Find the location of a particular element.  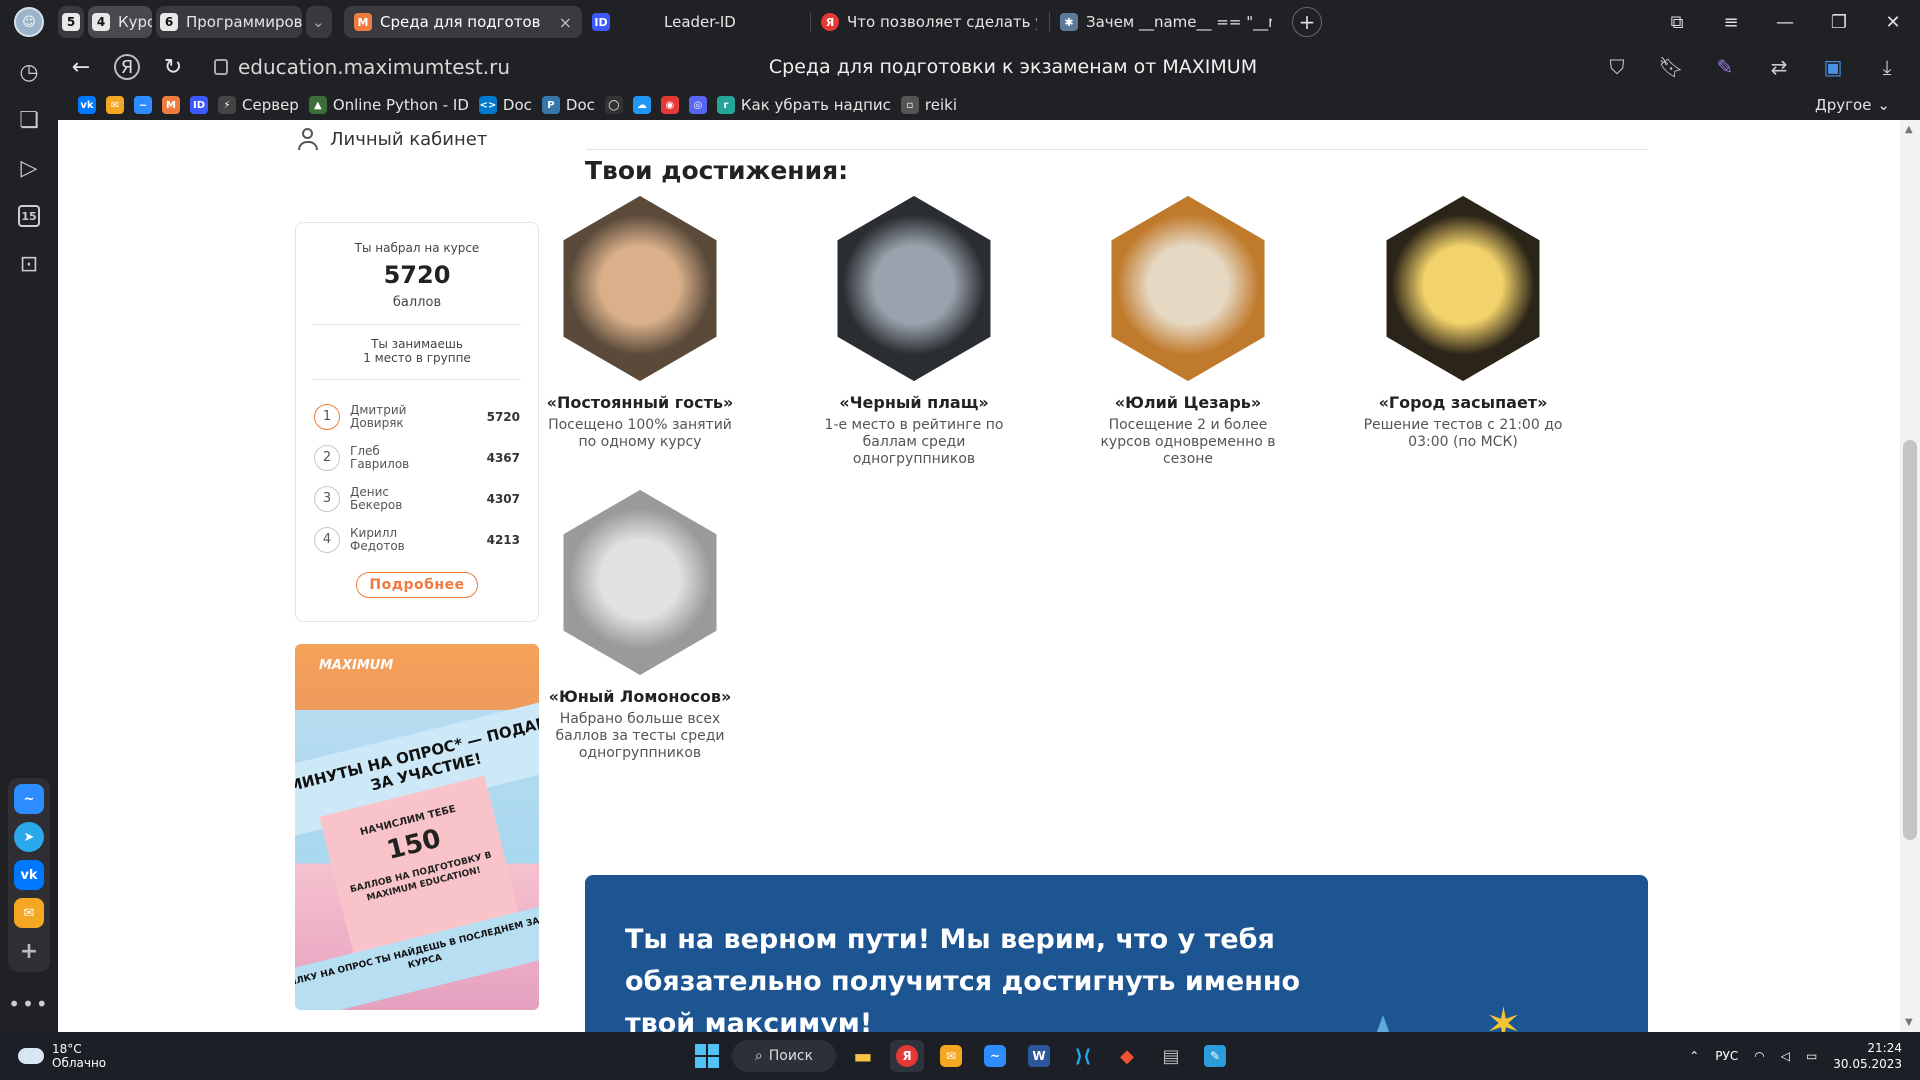

new-tab-button: + is located at coordinates (1307, 22).